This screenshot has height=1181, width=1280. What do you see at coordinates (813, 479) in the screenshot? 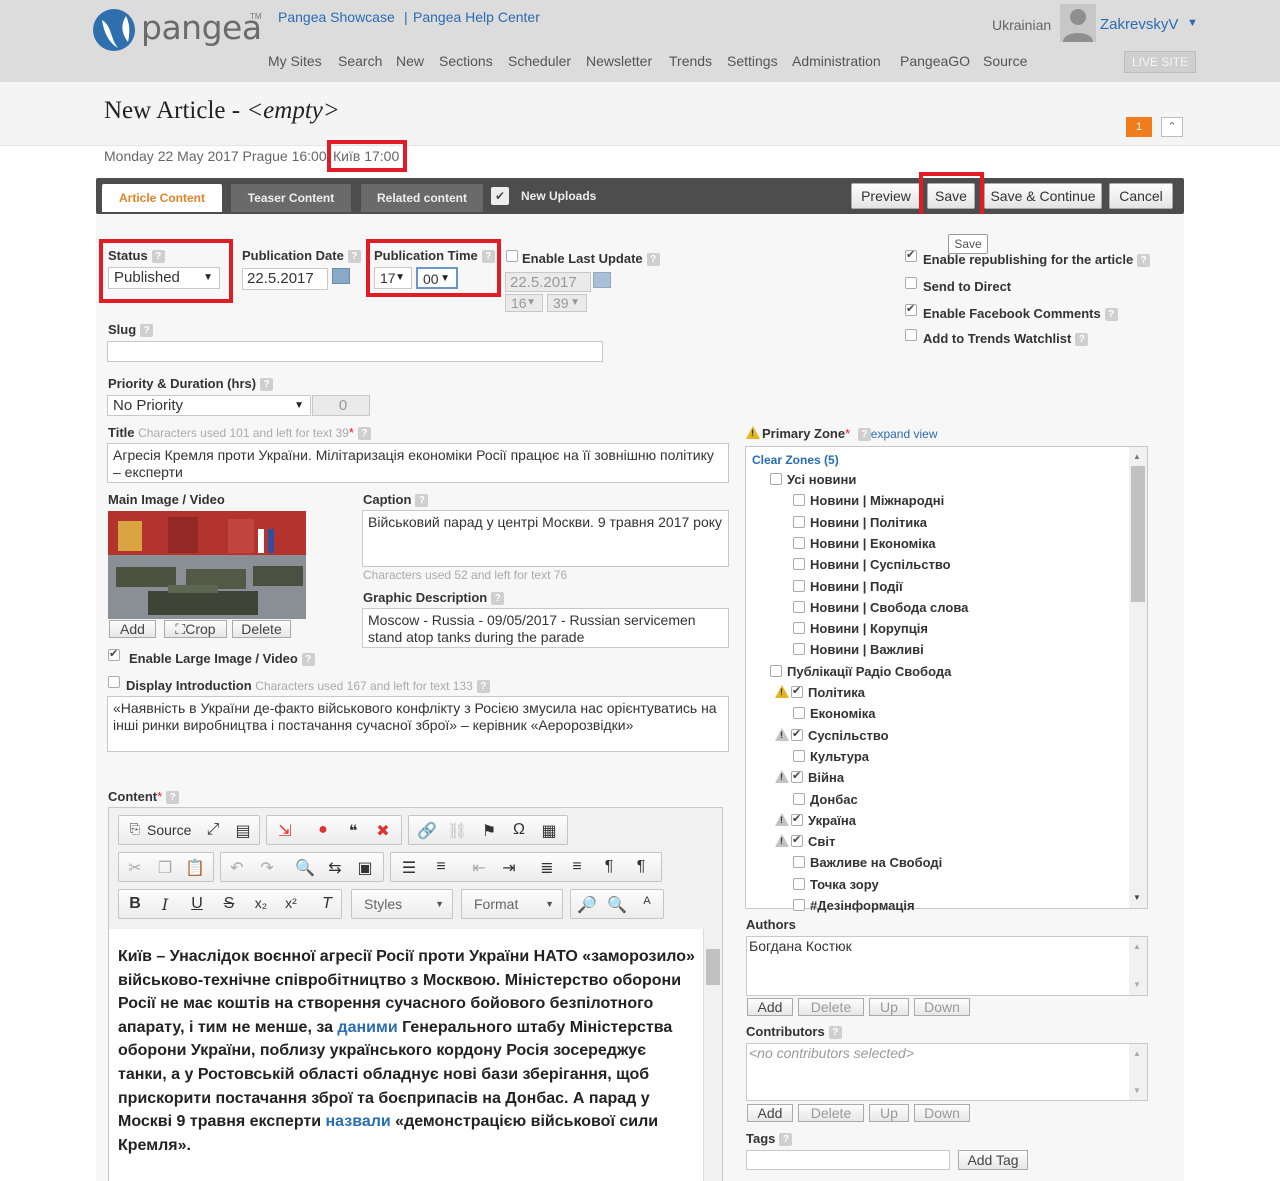
I see `zone-item: Усі новини` at bounding box center [813, 479].